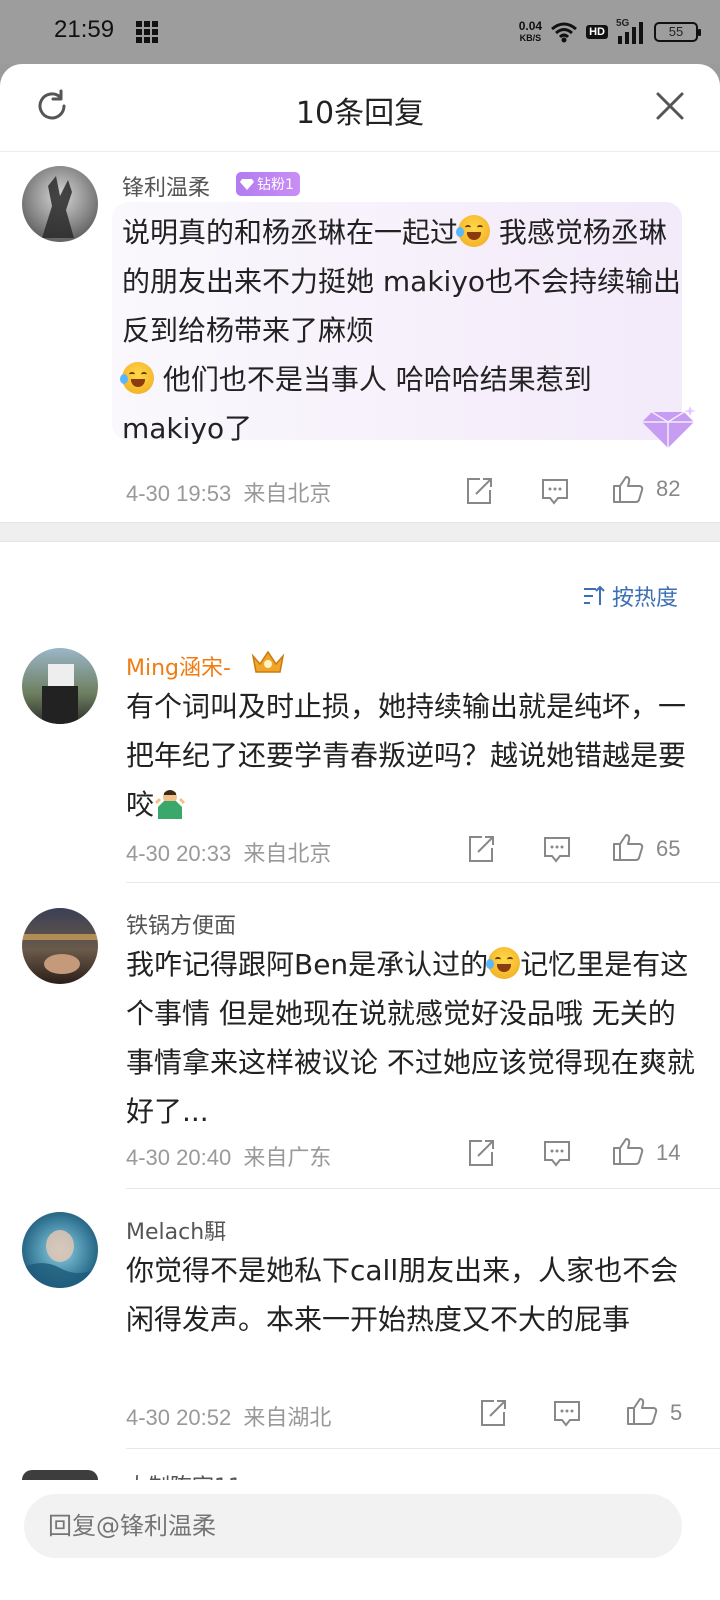 The image size is (720, 1600). What do you see at coordinates (669, 427) in the screenshot?
I see `sparkle-gem-icon` at bounding box center [669, 427].